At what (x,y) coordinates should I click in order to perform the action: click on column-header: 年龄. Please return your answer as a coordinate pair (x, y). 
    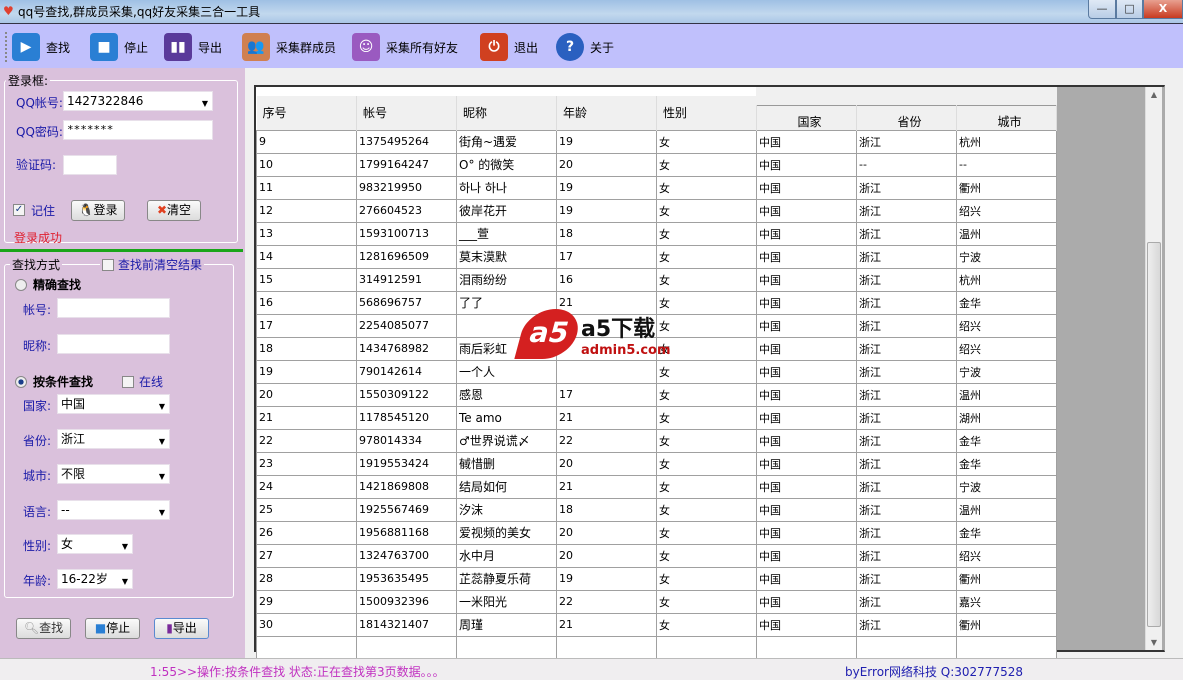
    Looking at the image, I should click on (606, 113).